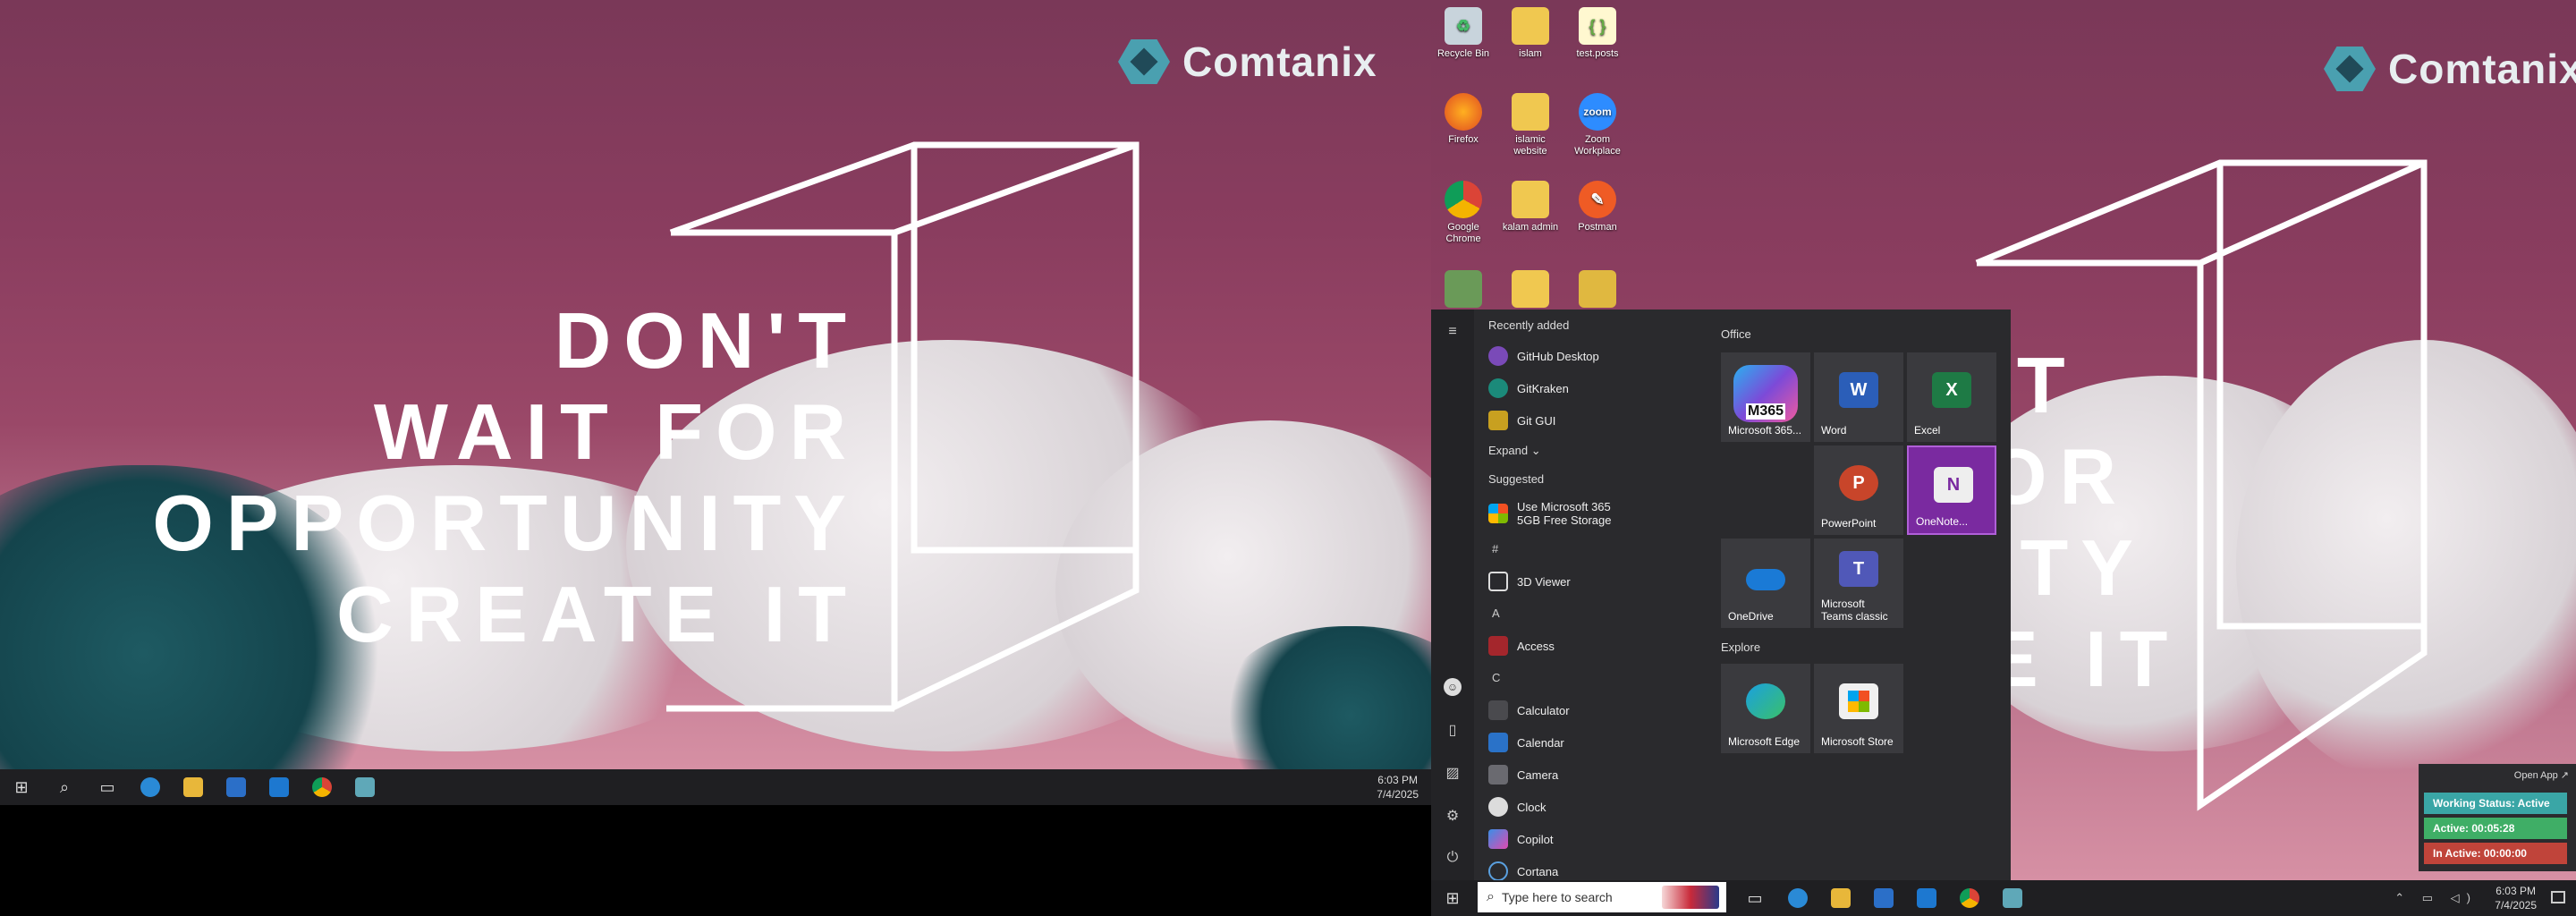 This screenshot has height=916, width=2576. Describe the element at coordinates (1498, 581) in the screenshot. I see `3d-cube-icon` at that location.